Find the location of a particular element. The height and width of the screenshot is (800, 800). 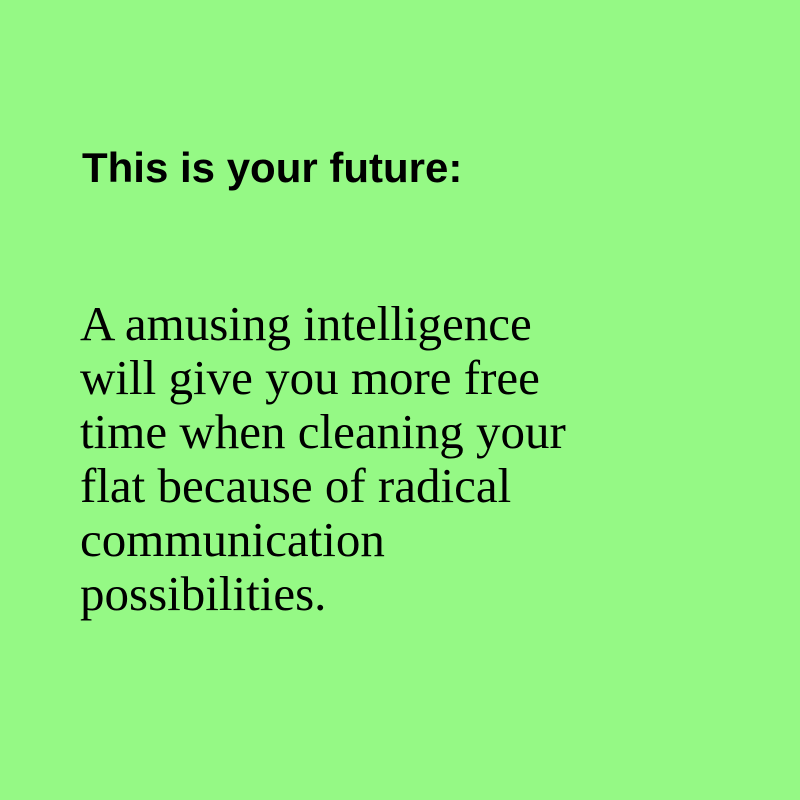

message-line: communication is located at coordinates (232, 539).